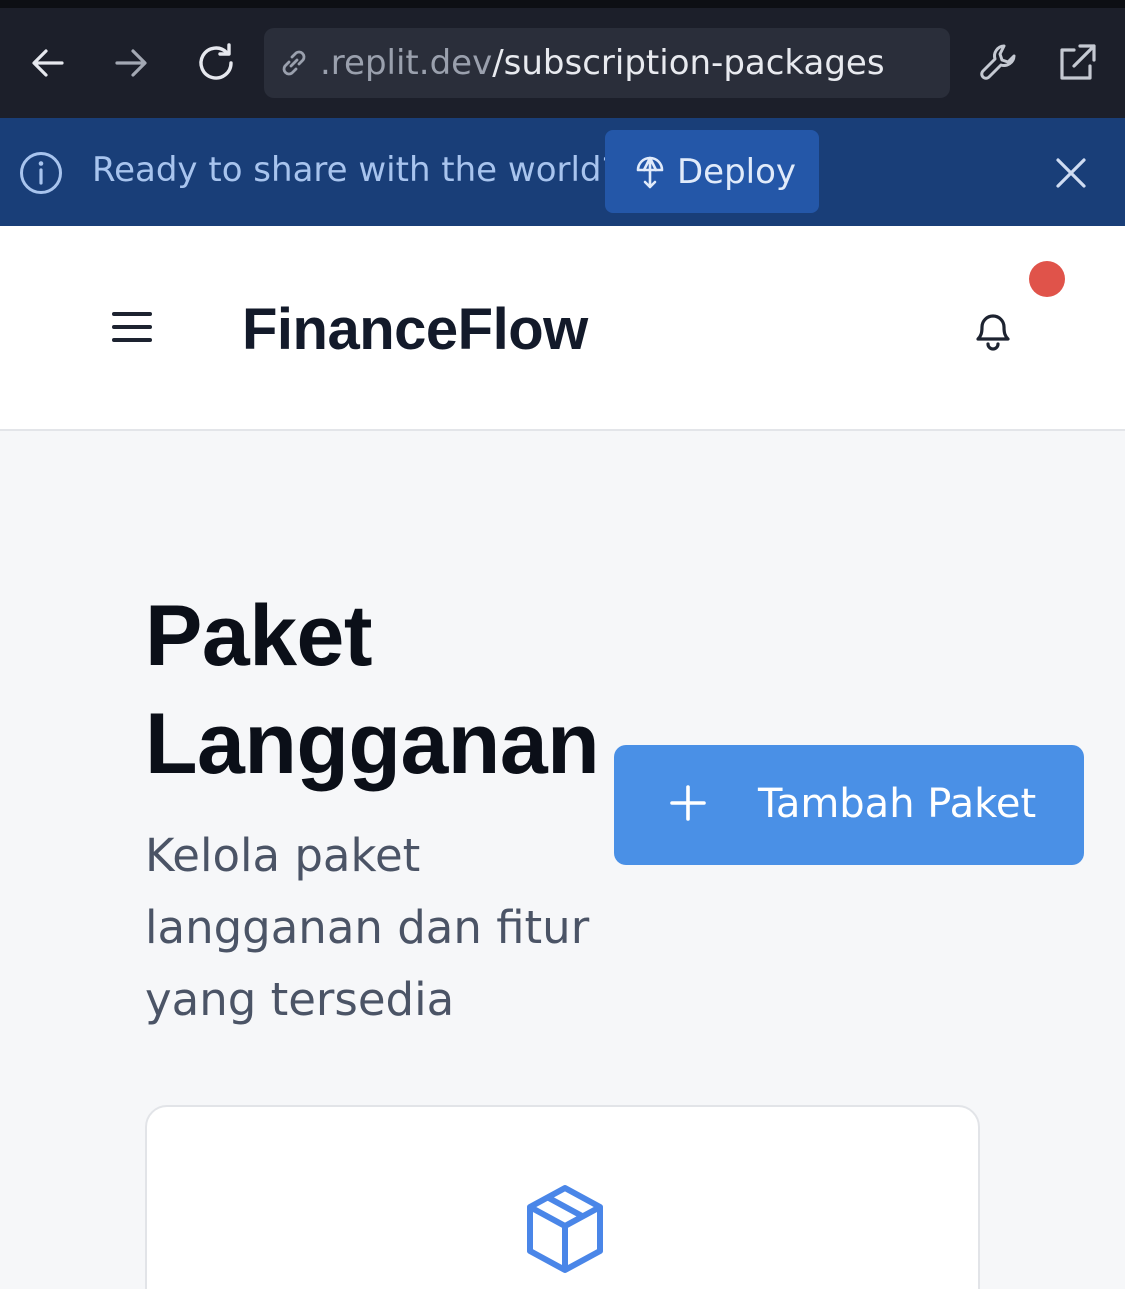 This screenshot has height=1289, width=1125. I want to click on url-text: .replit.dev/subscription-packages, so click(602, 63).